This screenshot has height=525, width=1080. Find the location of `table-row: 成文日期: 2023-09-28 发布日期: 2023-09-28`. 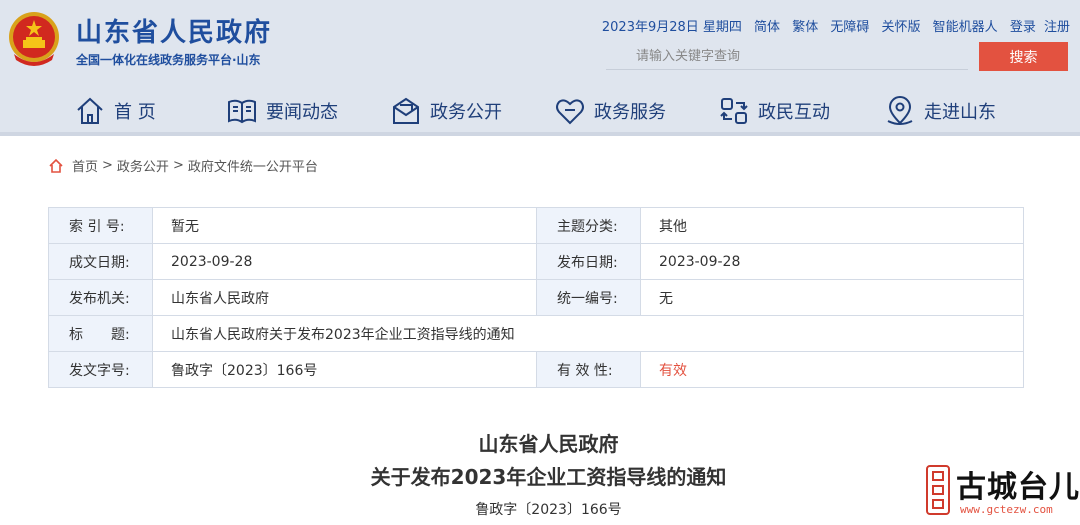

table-row: 成文日期: 2023-09-28 发布日期: 2023-09-28 is located at coordinates (536, 261).